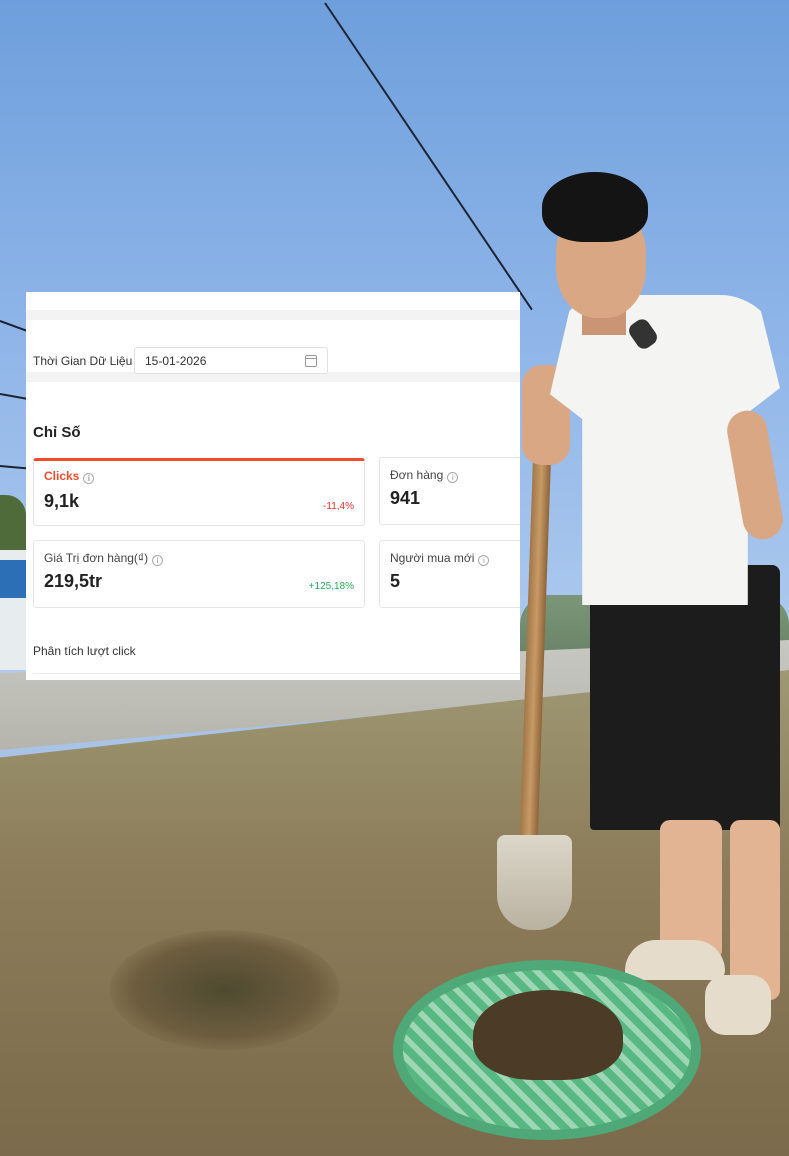  Describe the element at coordinates (440, 558) in the screenshot. I see `metric-label: Người mua mới i` at that location.